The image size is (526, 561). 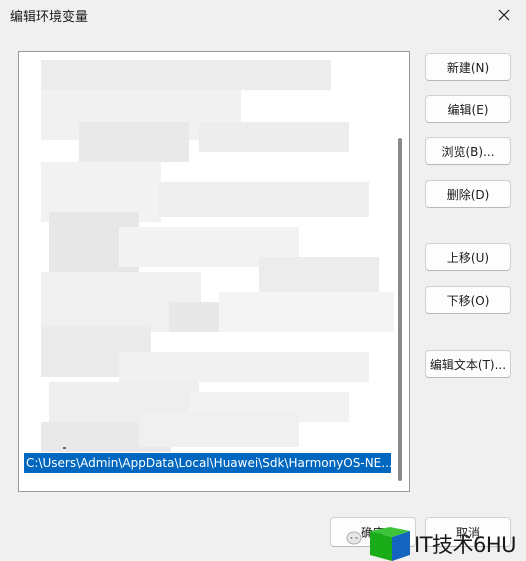 I want to click on text-caret, so click(x=64, y=448).